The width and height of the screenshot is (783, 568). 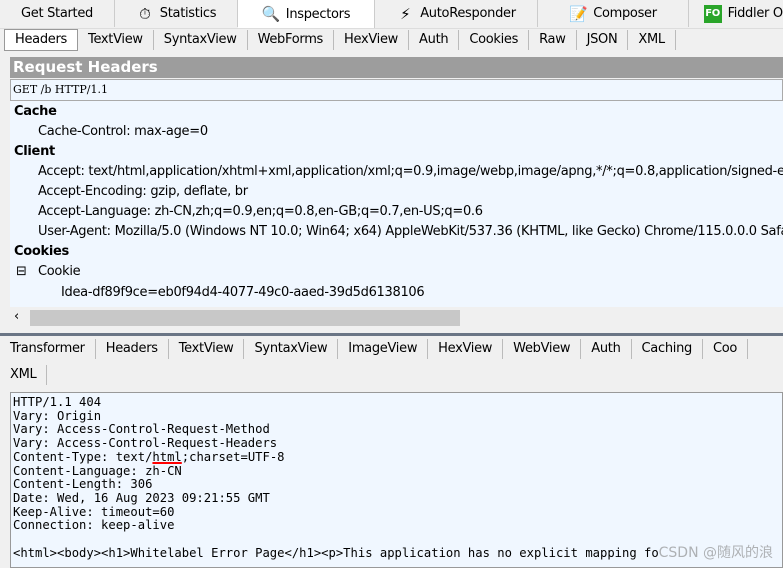 I want to click on tab-autoresponder: ⚡ AutoResponder, so click(x=456, y=13).